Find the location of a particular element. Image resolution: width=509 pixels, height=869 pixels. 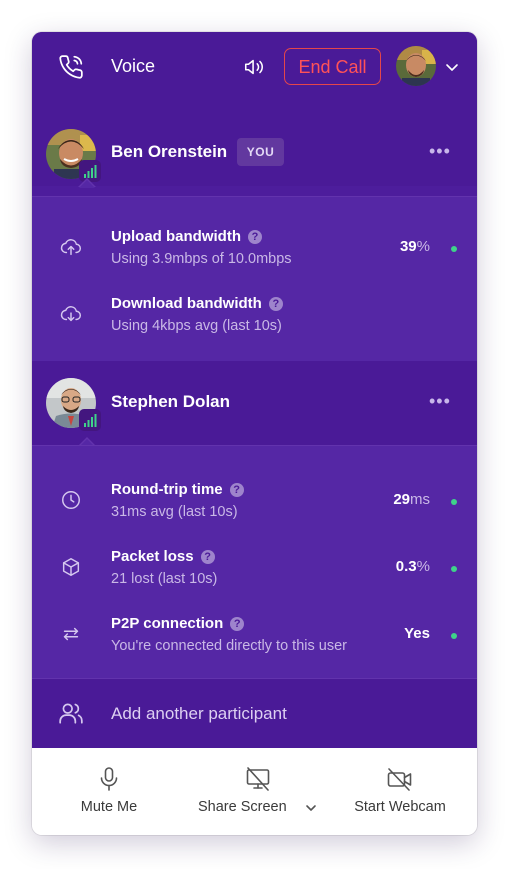

stat-value: Yes is located at coordinates (417, 633).